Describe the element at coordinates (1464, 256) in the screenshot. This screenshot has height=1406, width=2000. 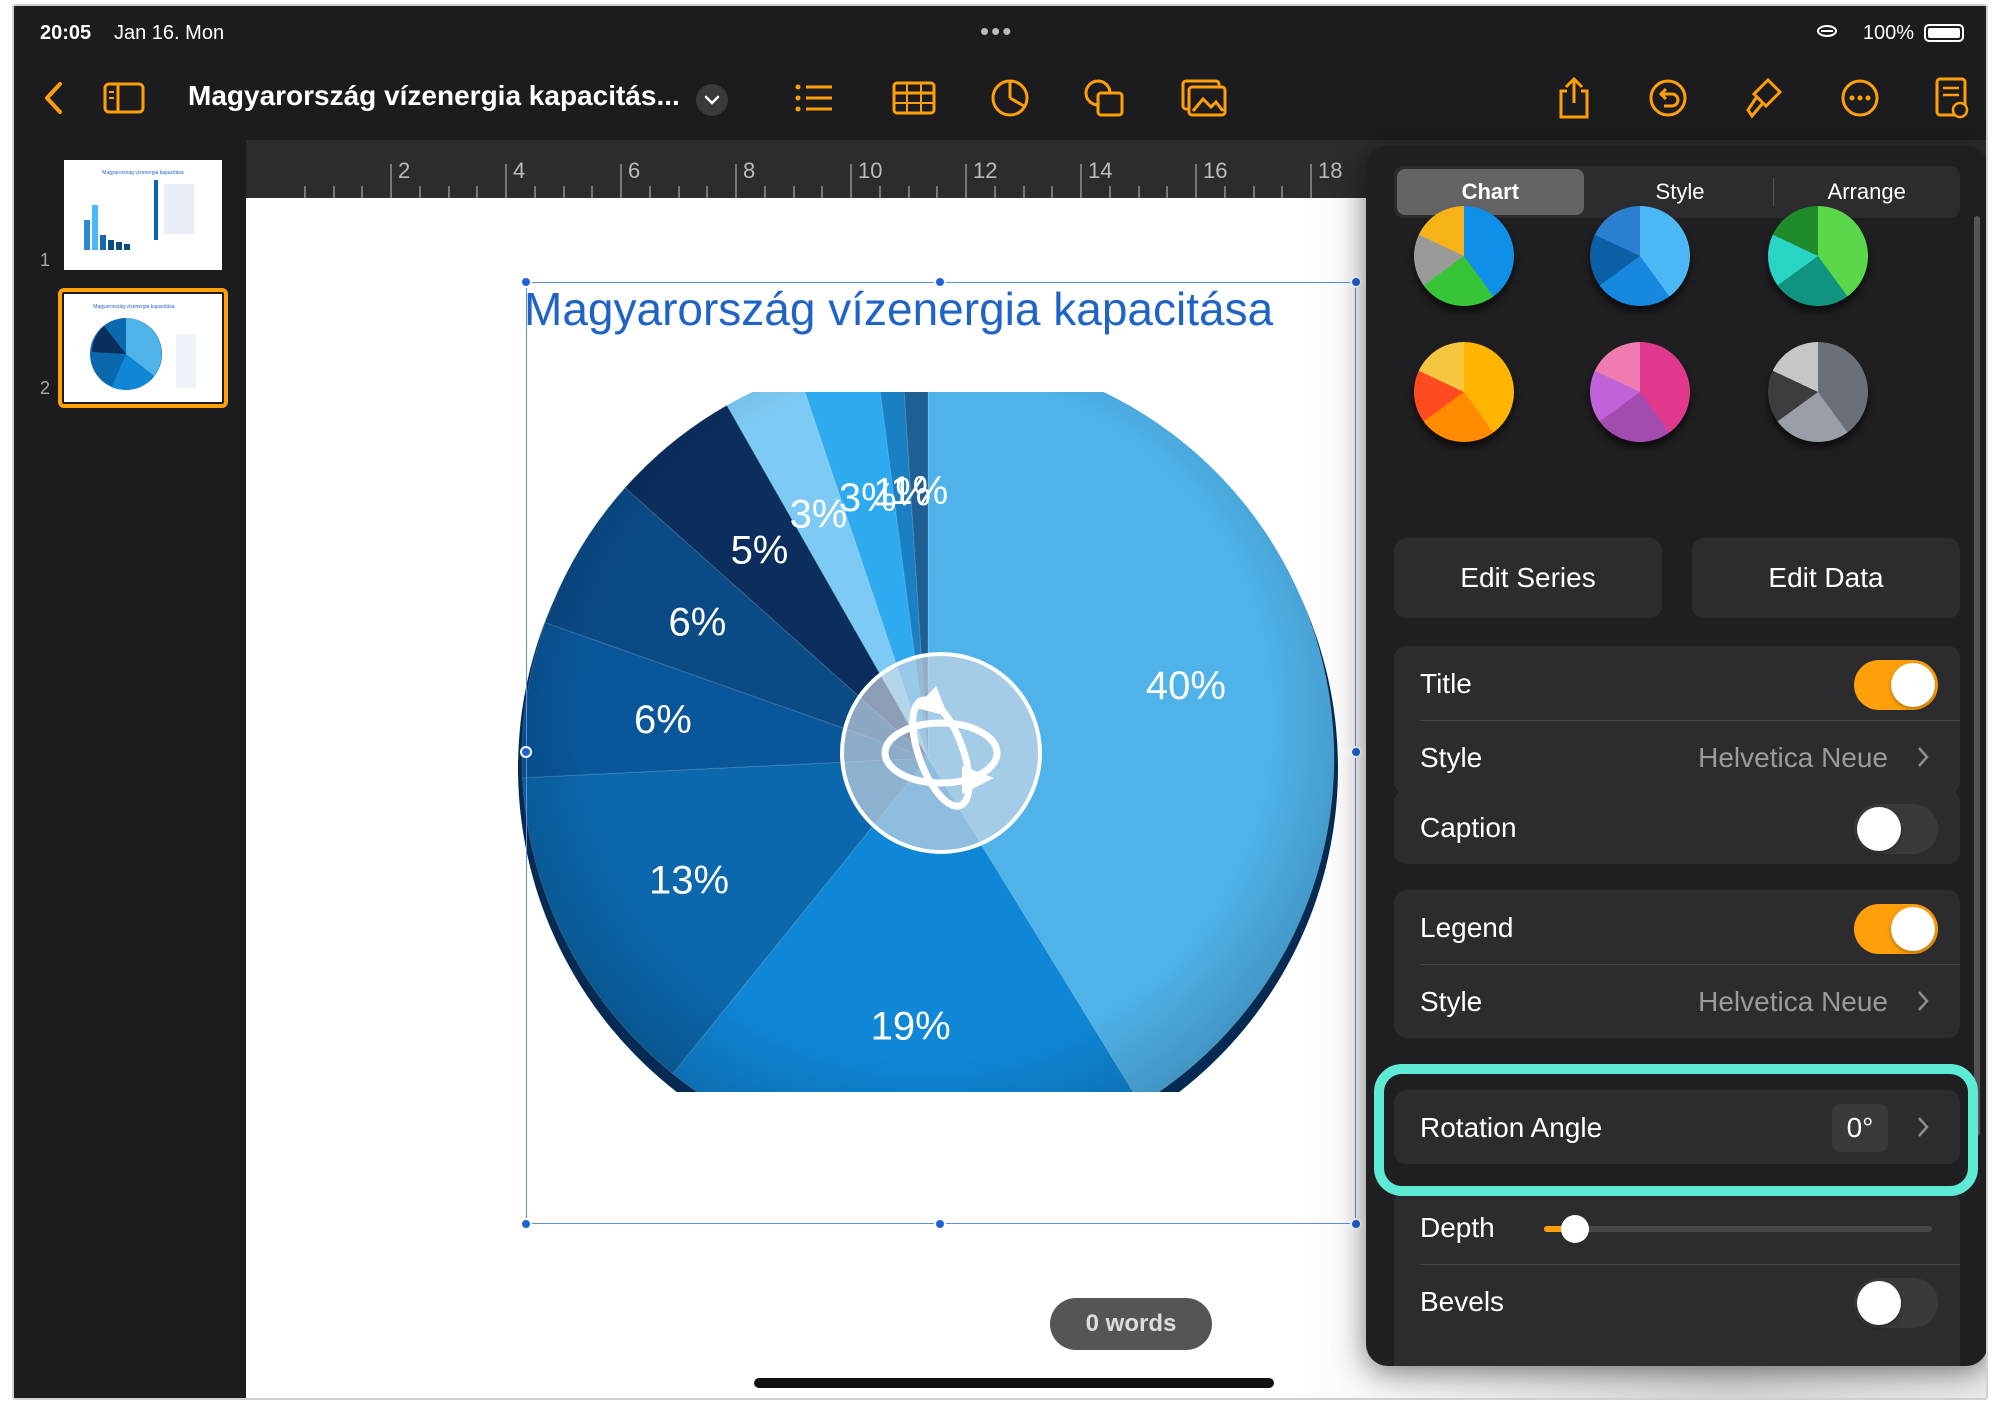
I see `color-swatch-multicolor-green-blue` at that location.